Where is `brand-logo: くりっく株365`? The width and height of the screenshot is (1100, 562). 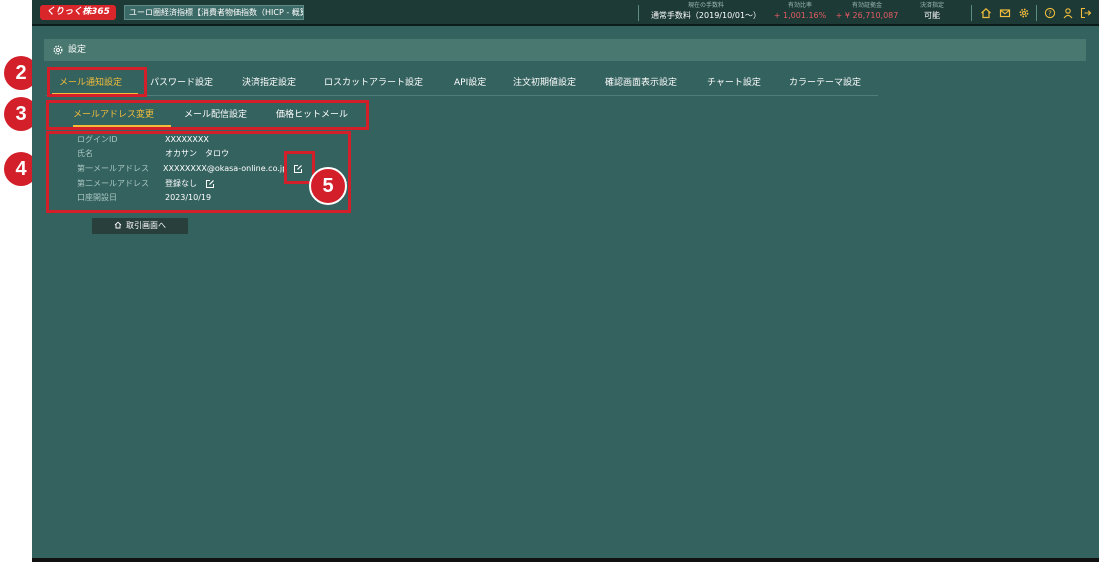 brand-logo: くりっく株365 is located at coordinates (78, 12).